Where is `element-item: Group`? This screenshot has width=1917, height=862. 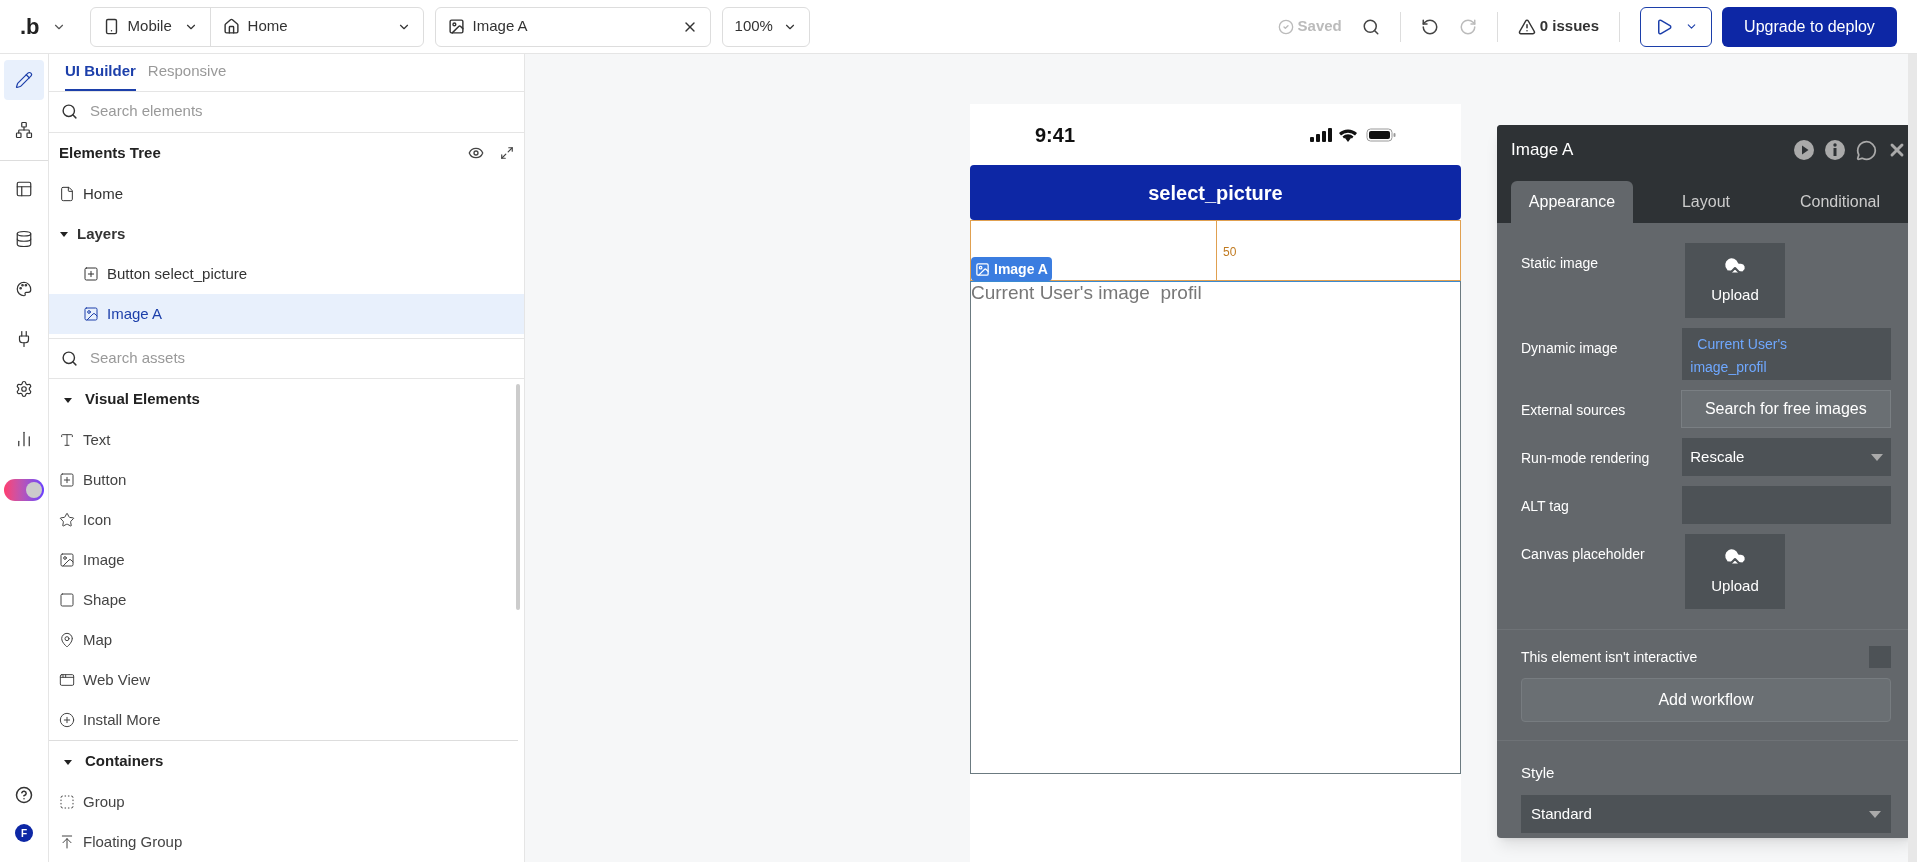
element-item: Group is located at coordinates (283, 802).